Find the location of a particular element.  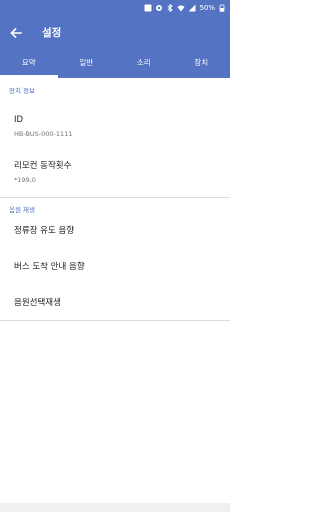

tab-sound: 소리 is located at coordinates (144, 65).